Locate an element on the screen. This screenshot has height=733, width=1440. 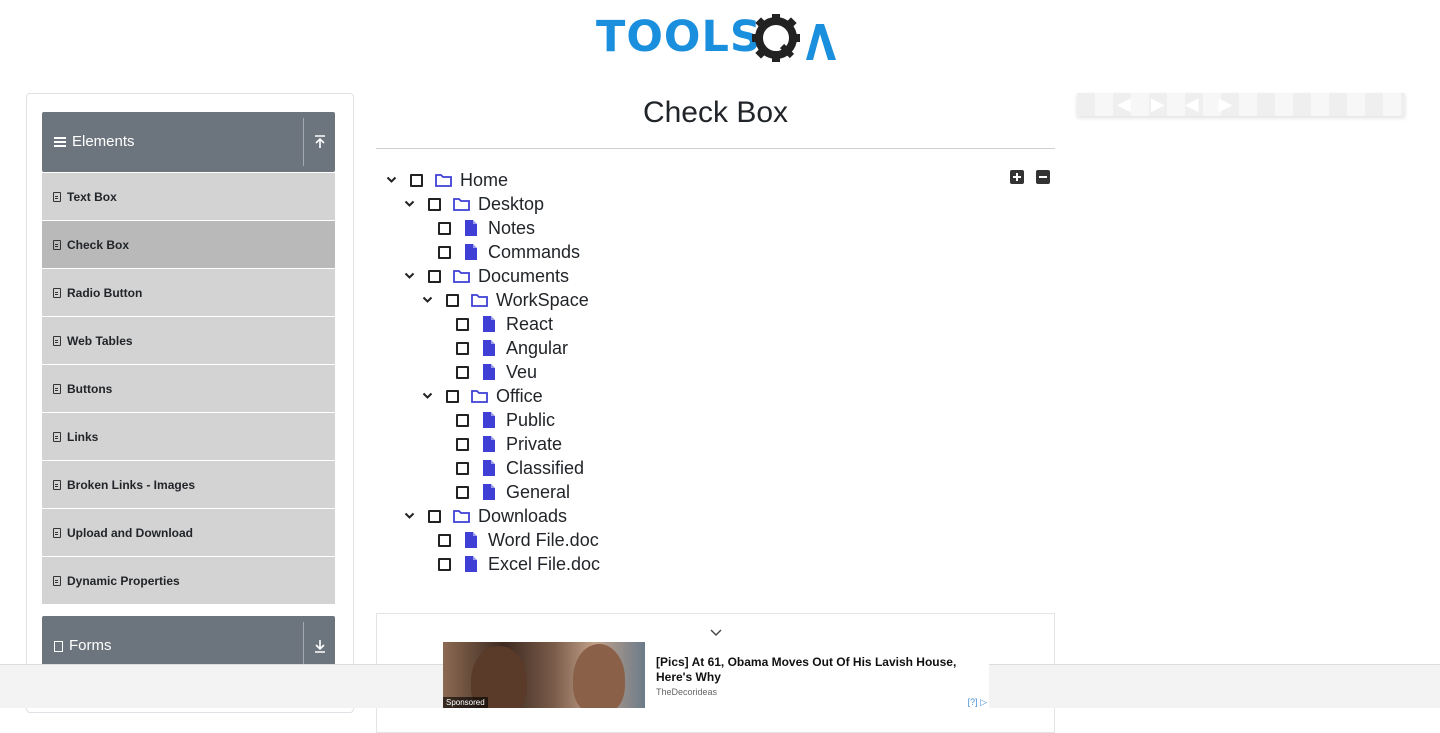
tree-node-label: Word File.doc is located at coordinates (543, 540).